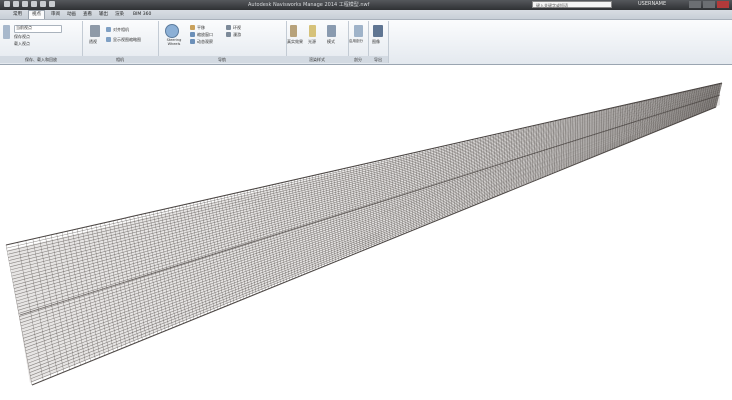 The image size is (732, 400). Describe the element at coordinates (17, 15) in the screenshot. I see `tab-home: 常用` at that location.